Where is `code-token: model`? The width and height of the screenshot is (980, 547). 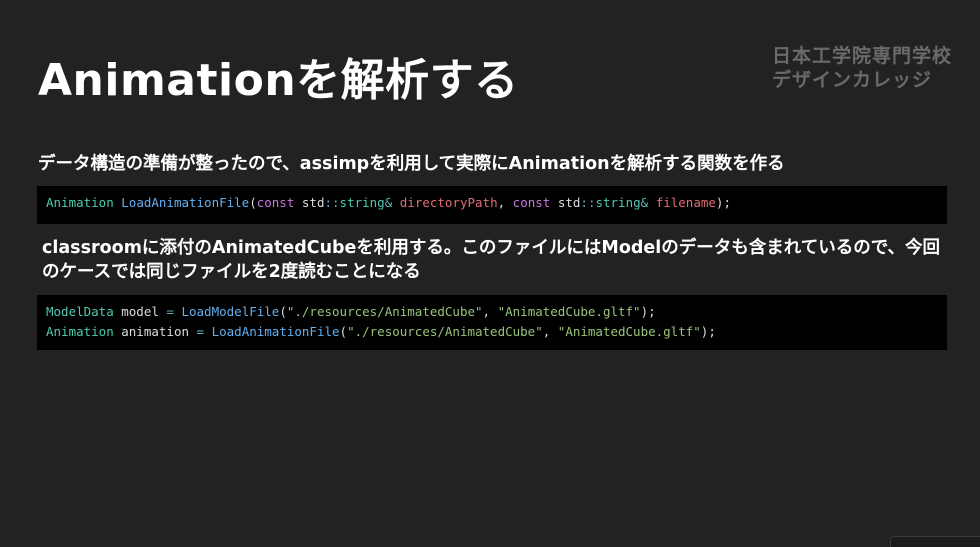
code-token: model is located at coordinates (140, 311).